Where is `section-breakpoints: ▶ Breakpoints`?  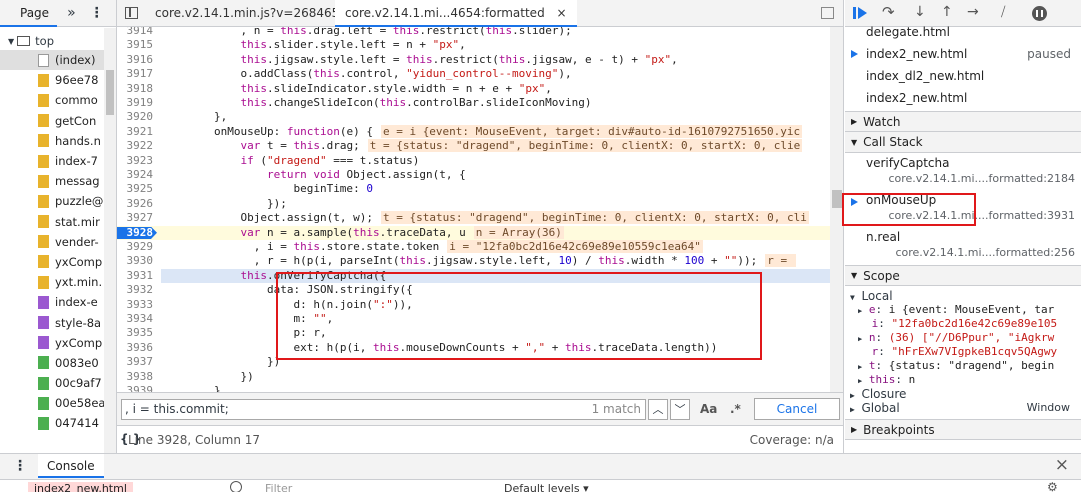
section-breakpoints: ▶ Breakpoints is located at coordinates (963, 429).